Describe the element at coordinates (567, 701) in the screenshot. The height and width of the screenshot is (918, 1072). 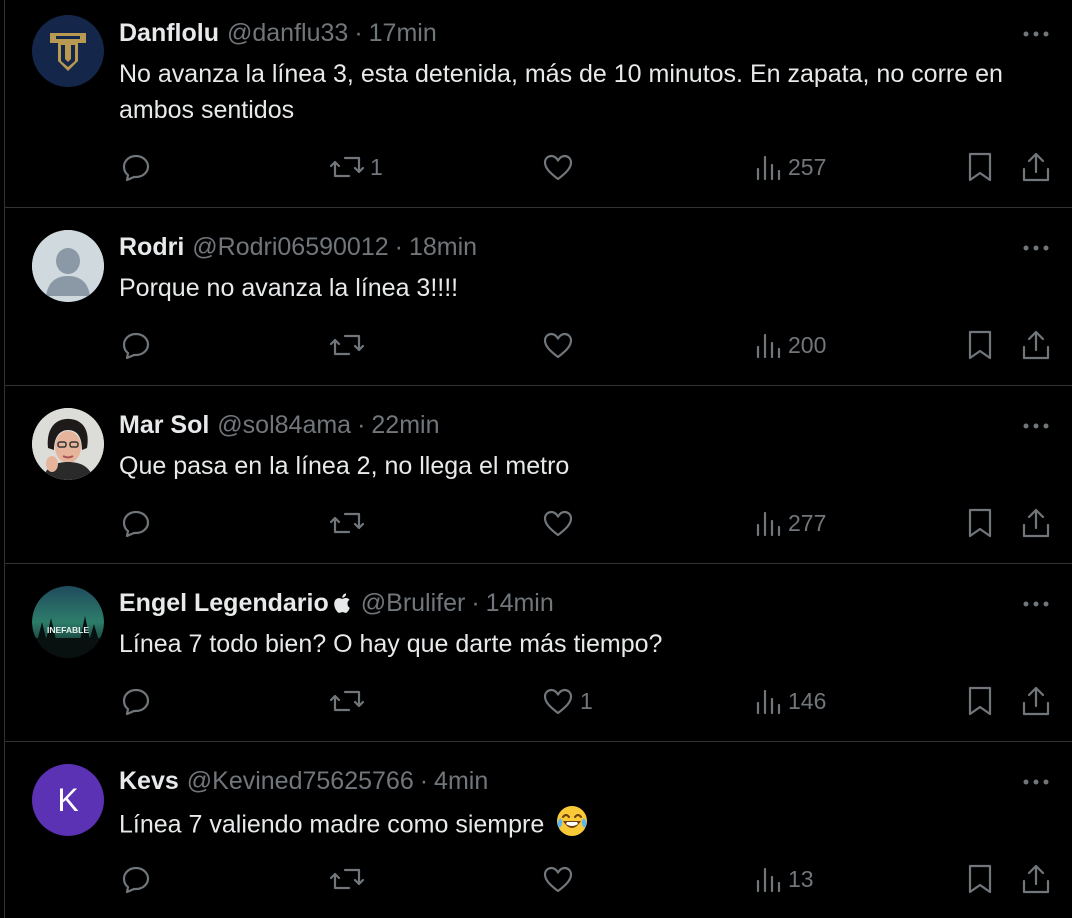
I see `like-button: 1` at that location.